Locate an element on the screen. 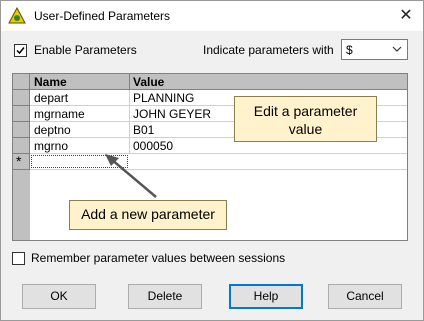  indicate-parameters-label: Indicate parameters with is located at coordinates (268, 50).